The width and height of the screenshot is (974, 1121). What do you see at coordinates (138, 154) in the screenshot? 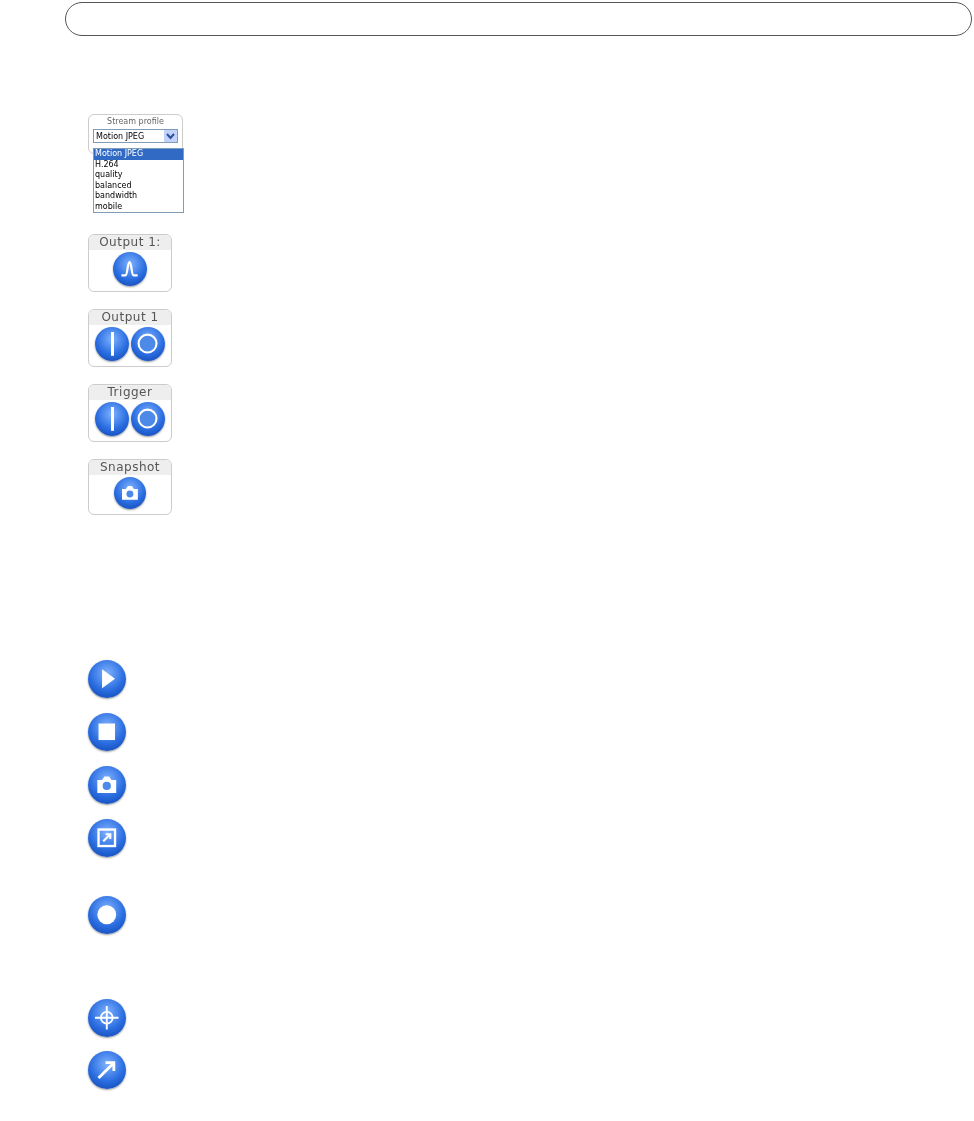
I see `dropdown-option: Motion JPEG` at bounding box center [138, 154].